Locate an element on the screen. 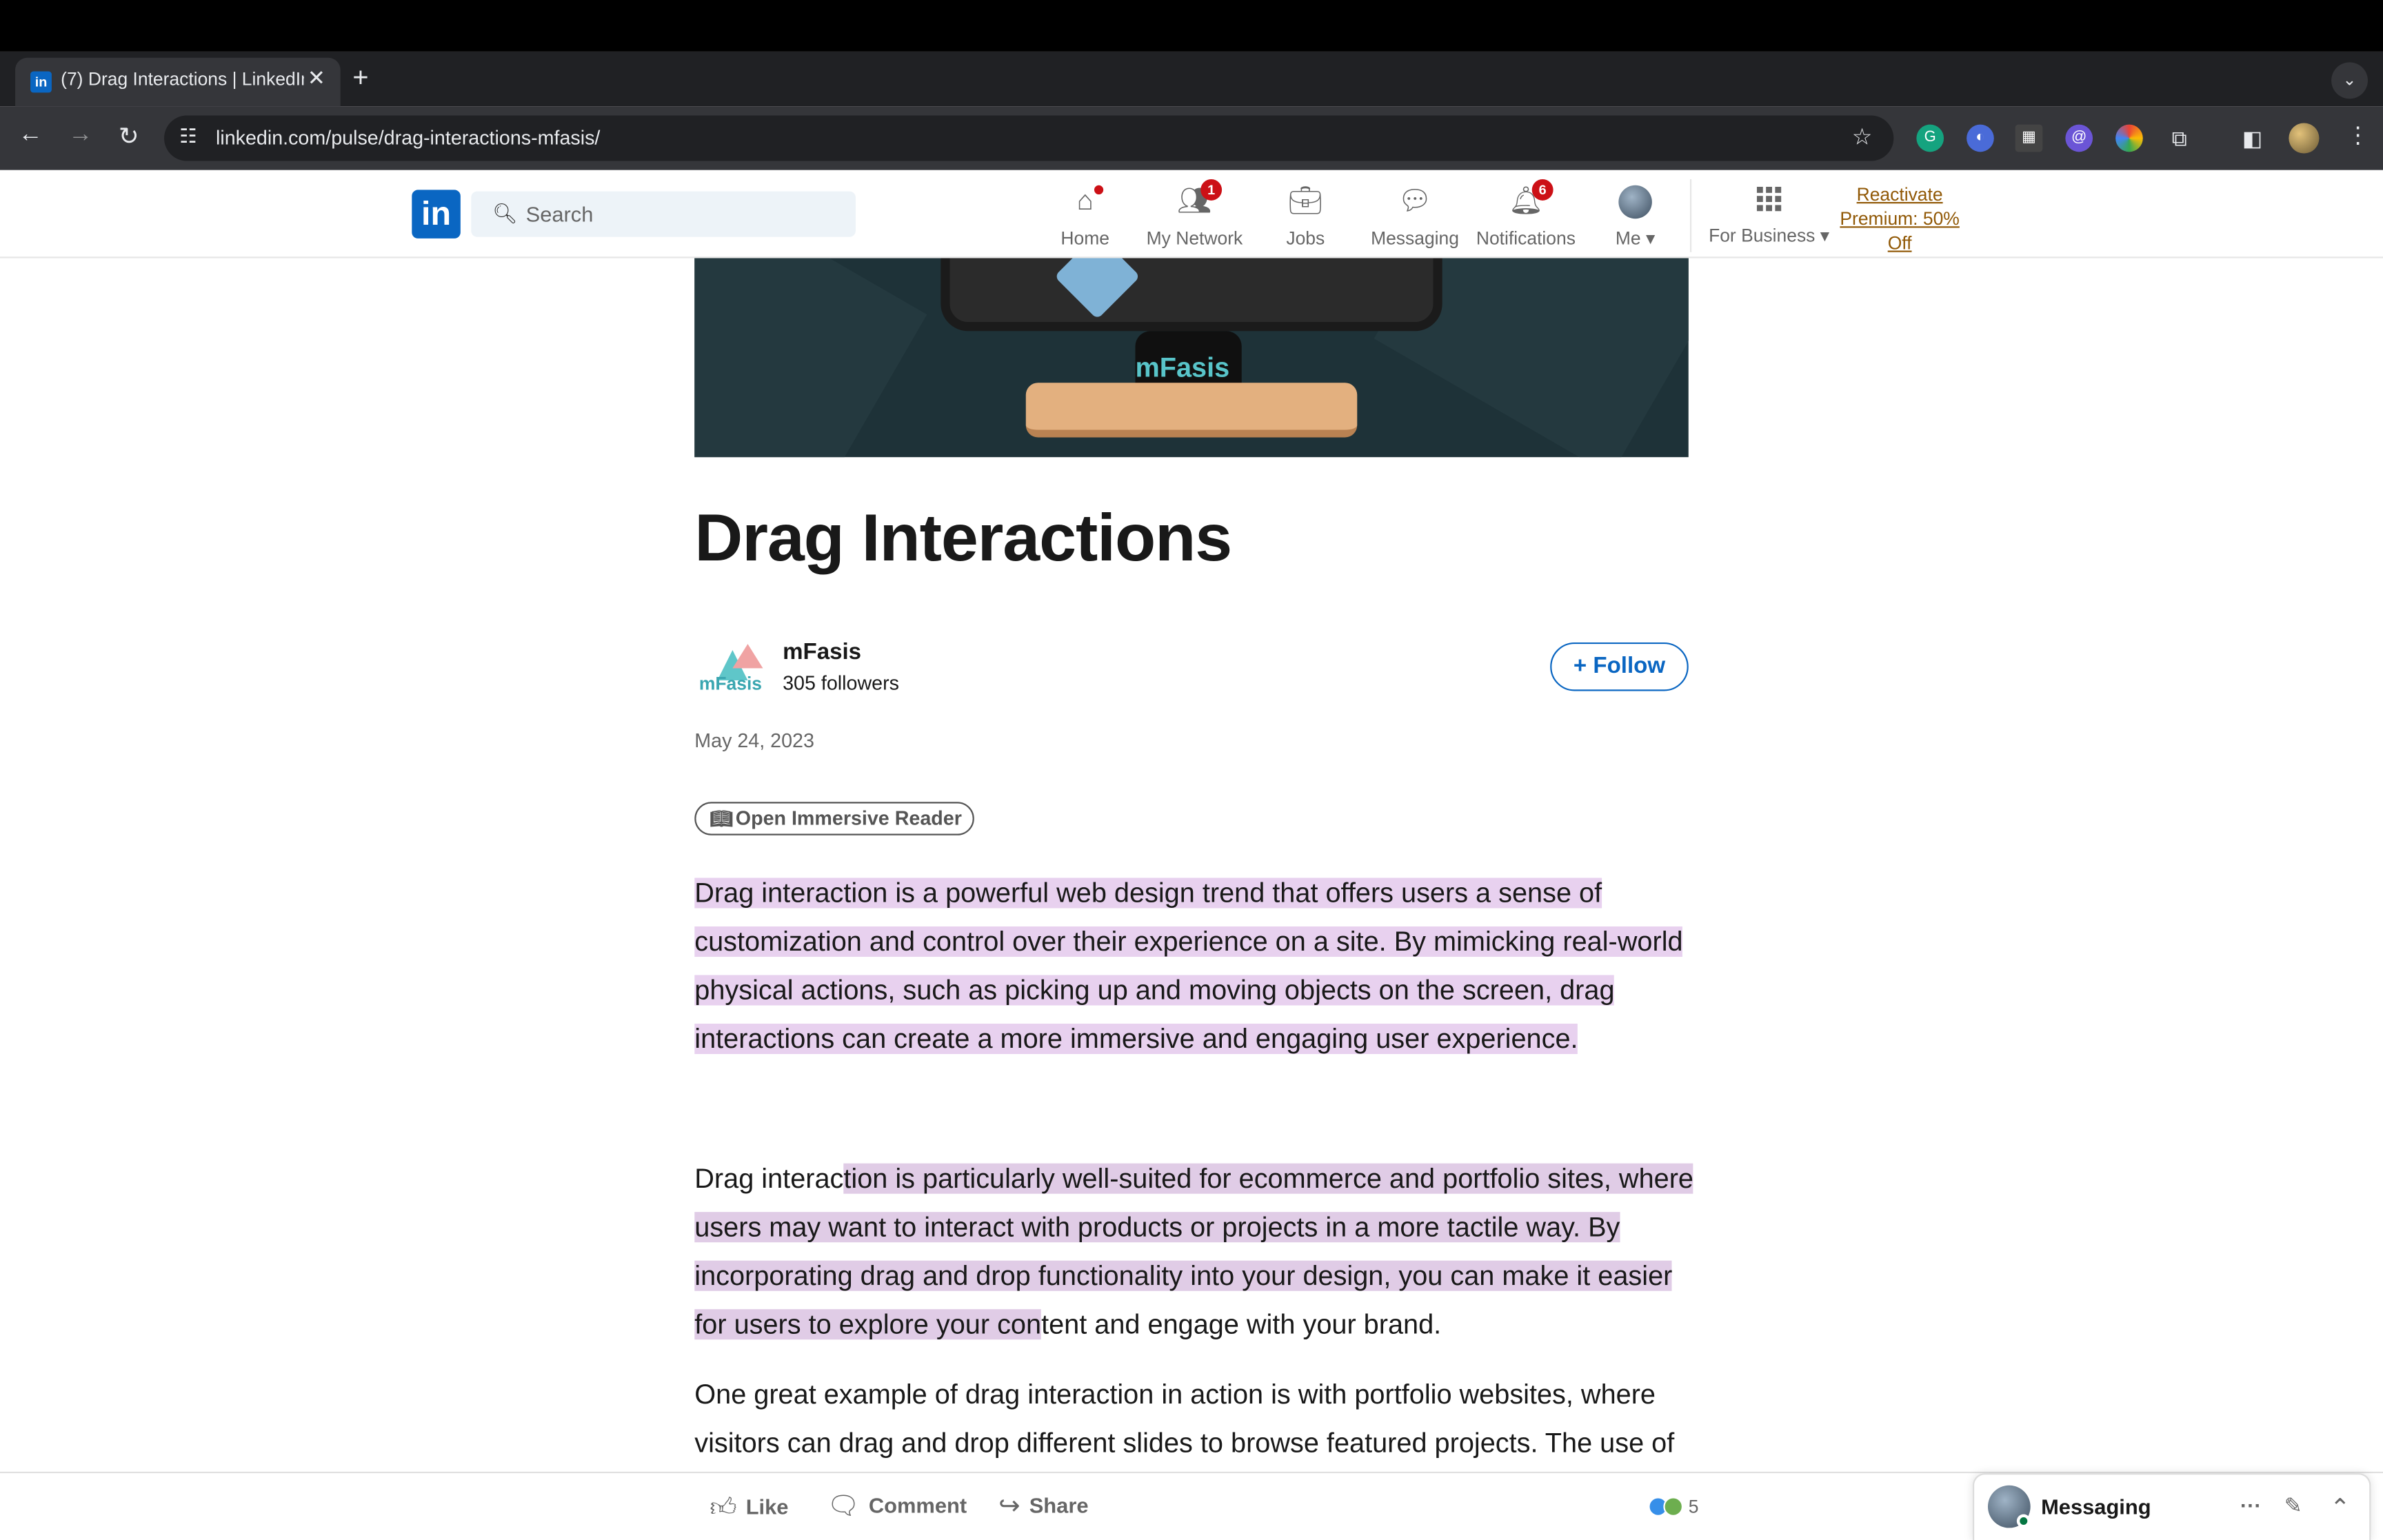  for-business-label: For Business is located at coordinates (1762, 236).